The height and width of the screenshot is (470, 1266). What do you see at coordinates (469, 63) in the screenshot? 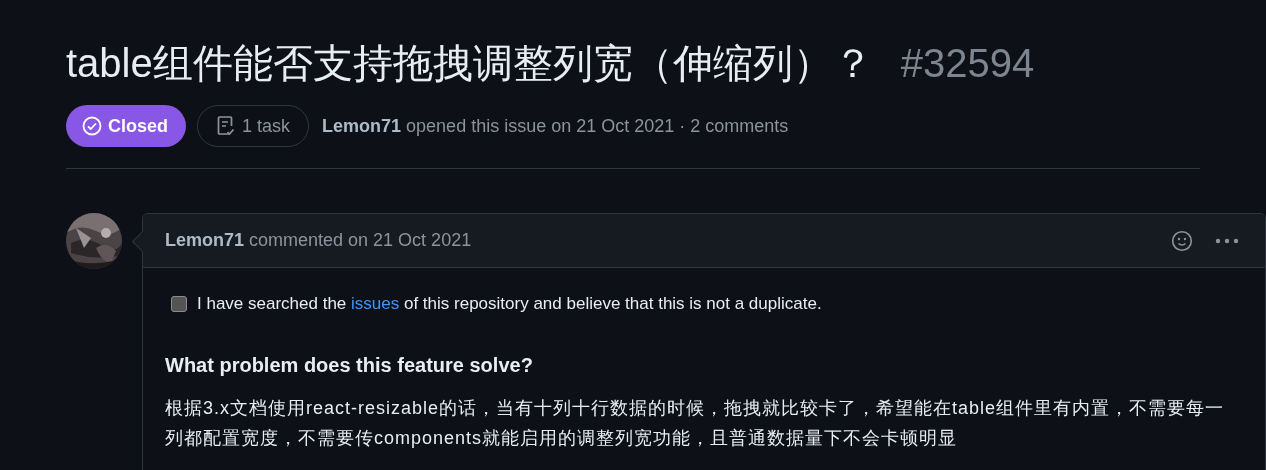
I see `issue-title: table组件能否支持拖拽调整列宽（伸缩列）？` at bounding box center [469, 63].